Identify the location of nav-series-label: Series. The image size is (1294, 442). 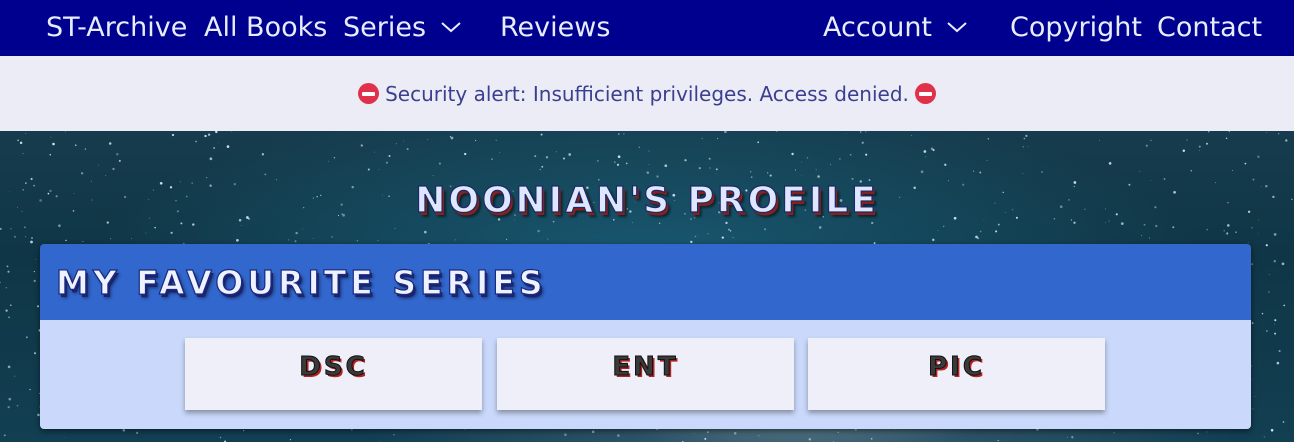
(385, 27).